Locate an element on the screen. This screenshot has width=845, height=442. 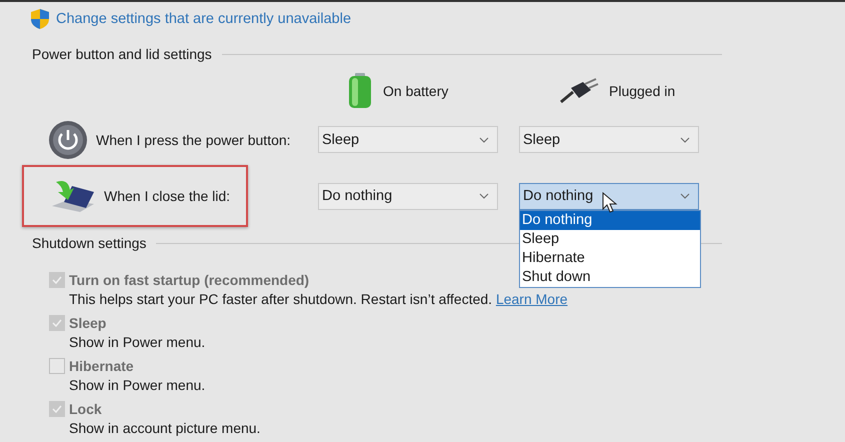
column-header: Plugged in is located at coordinates (642, 91).